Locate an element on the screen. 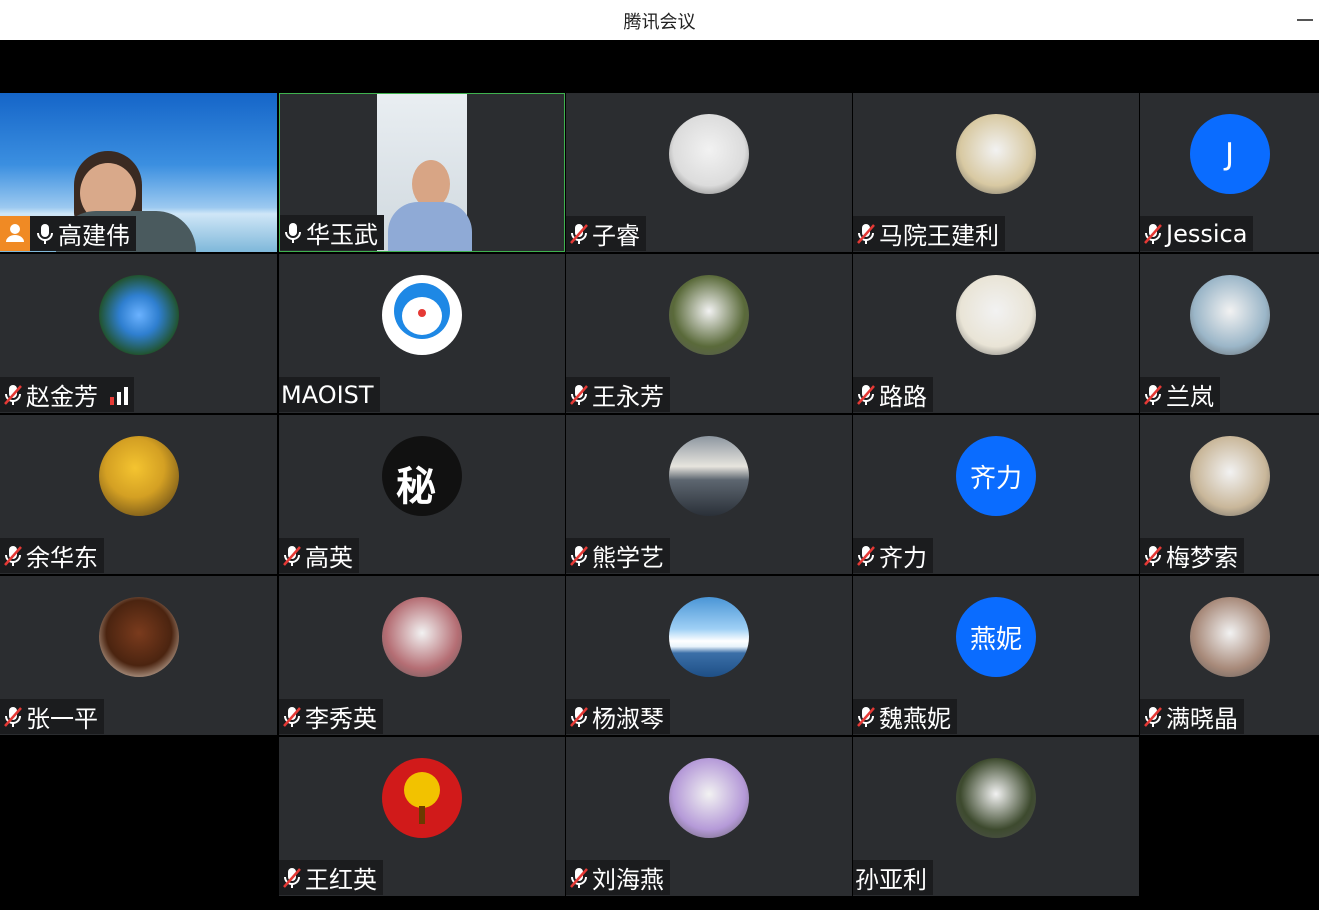 The height and width of the screenshot is (910, 1319). participant-tile: 熊学艺 is located at coordinates (709, 494).